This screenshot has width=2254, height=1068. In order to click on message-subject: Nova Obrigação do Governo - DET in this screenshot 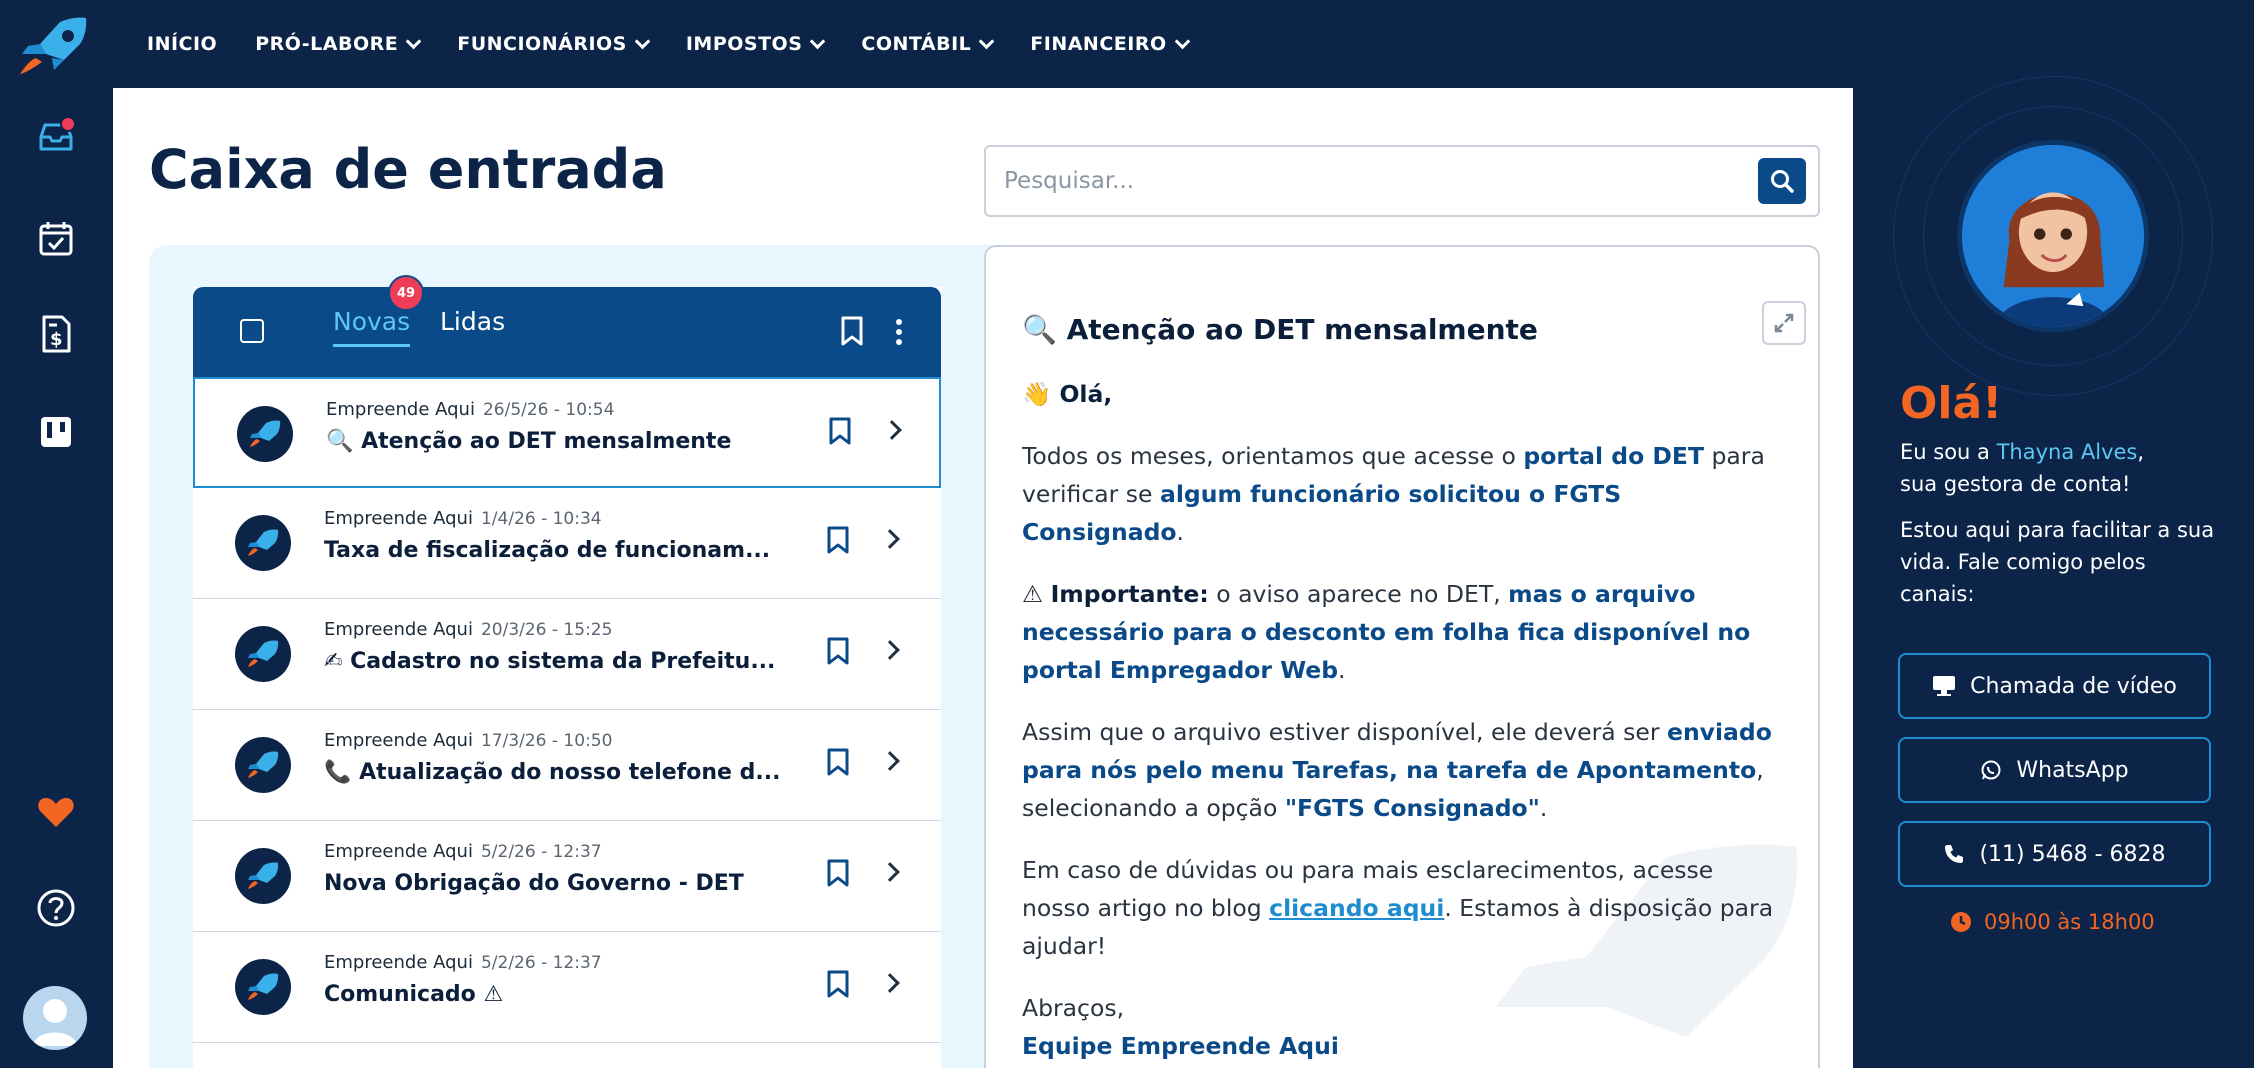, I will do `click(534, 883)`.